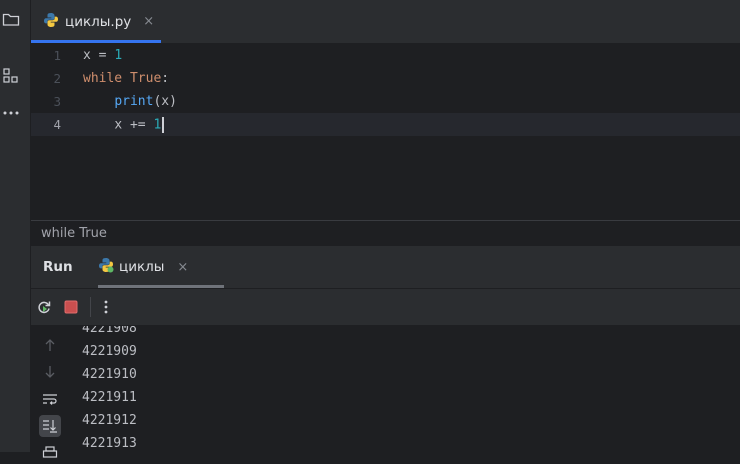 This screenshot has width=740, height=464. Describe the element at coordinates (134, 125) in the screenshot. I see `code-token: x +=` at that location.